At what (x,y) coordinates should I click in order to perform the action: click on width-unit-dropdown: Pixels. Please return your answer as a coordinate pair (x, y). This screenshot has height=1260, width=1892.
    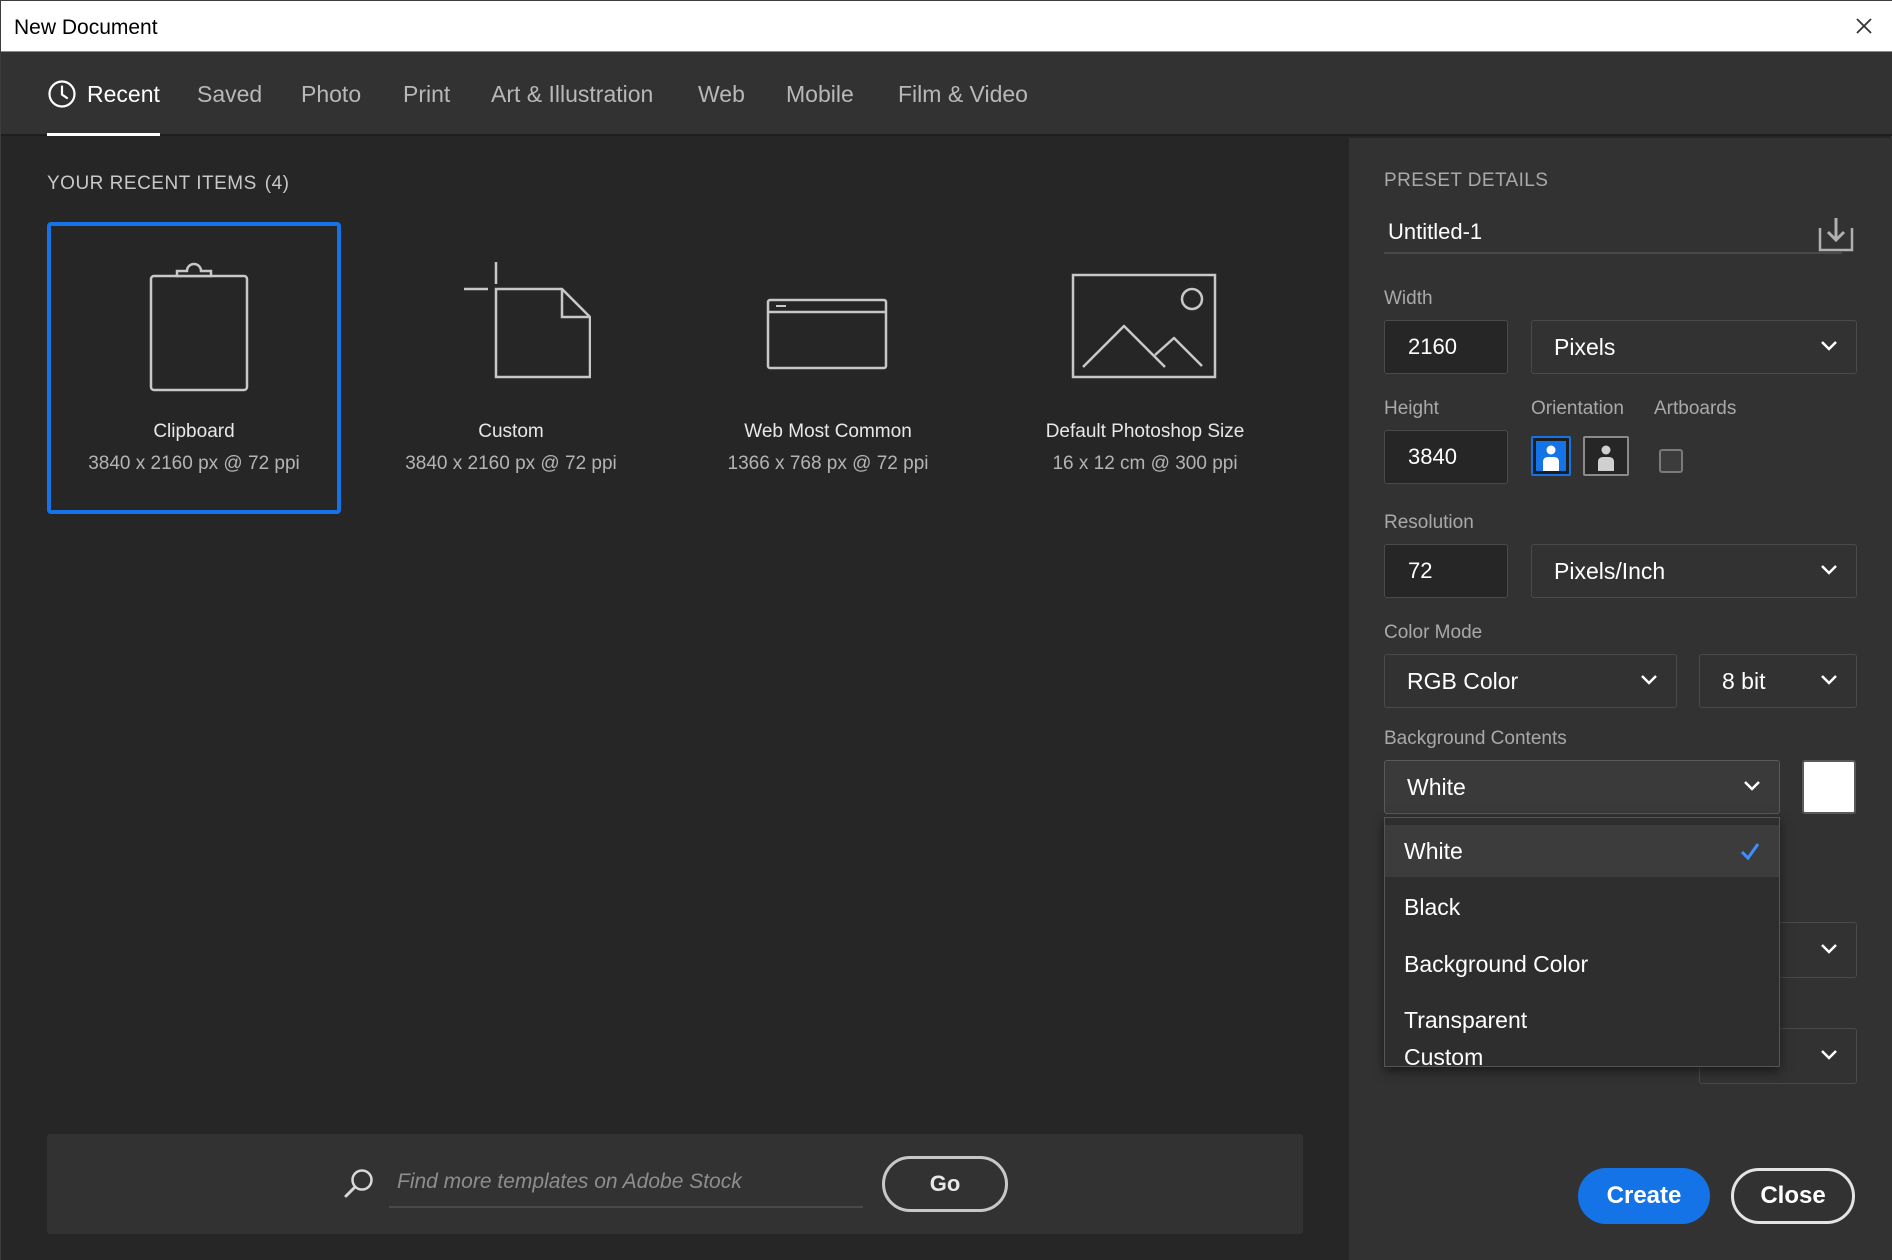
    Looking at the image, I should click on (1694, 347).